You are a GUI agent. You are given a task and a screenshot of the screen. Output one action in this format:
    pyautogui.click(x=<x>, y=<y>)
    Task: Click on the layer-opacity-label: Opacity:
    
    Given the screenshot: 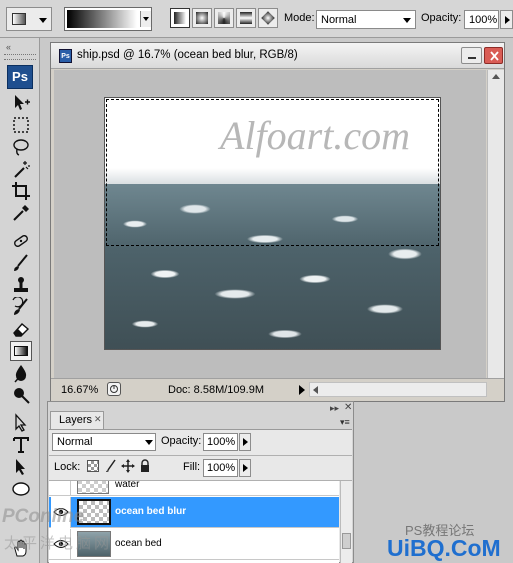 What is the action you would take?
    pyautogui.click(x=181, y=441)
    